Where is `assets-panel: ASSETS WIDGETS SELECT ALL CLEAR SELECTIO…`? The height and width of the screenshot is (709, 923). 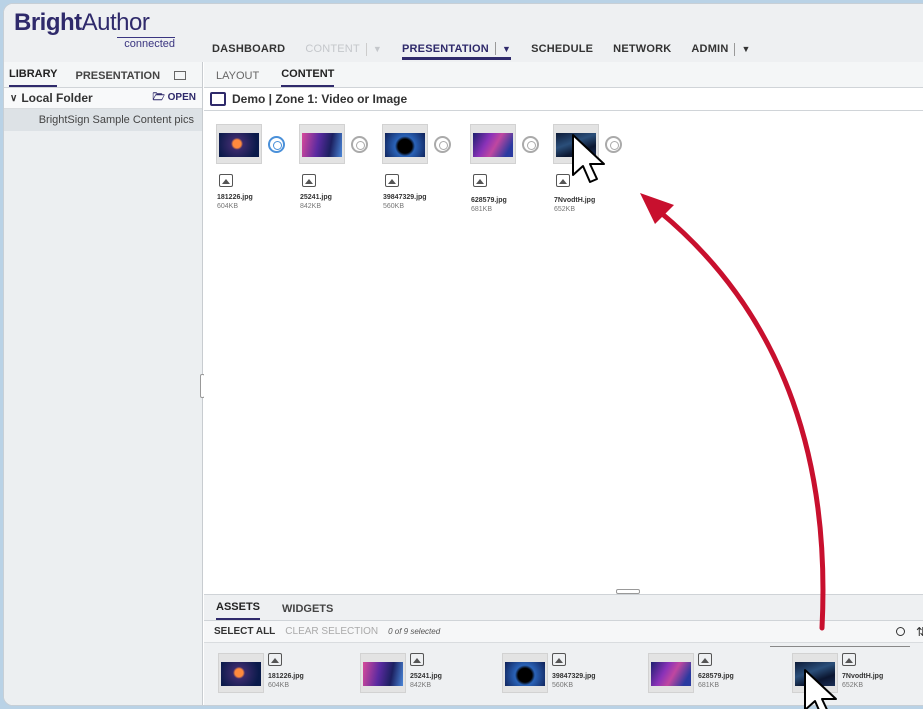 assets-panel: ASSETS WIDGETS SELECT ALL CLEAR SELECTIO… is located at coordinates (563, 649).